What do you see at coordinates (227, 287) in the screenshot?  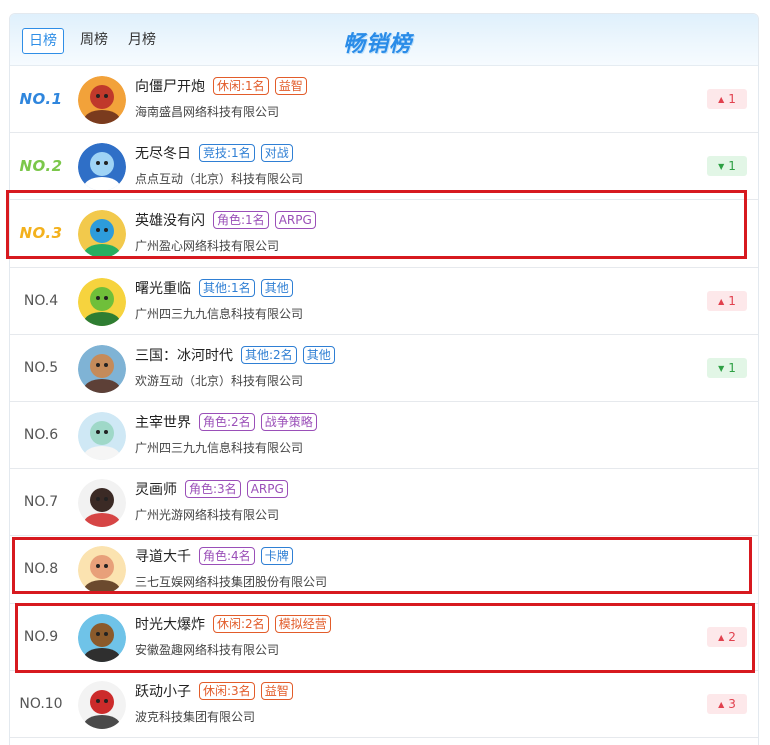 I see `category-rank-tag: 其他:1名` at bounding box center [227, 287].